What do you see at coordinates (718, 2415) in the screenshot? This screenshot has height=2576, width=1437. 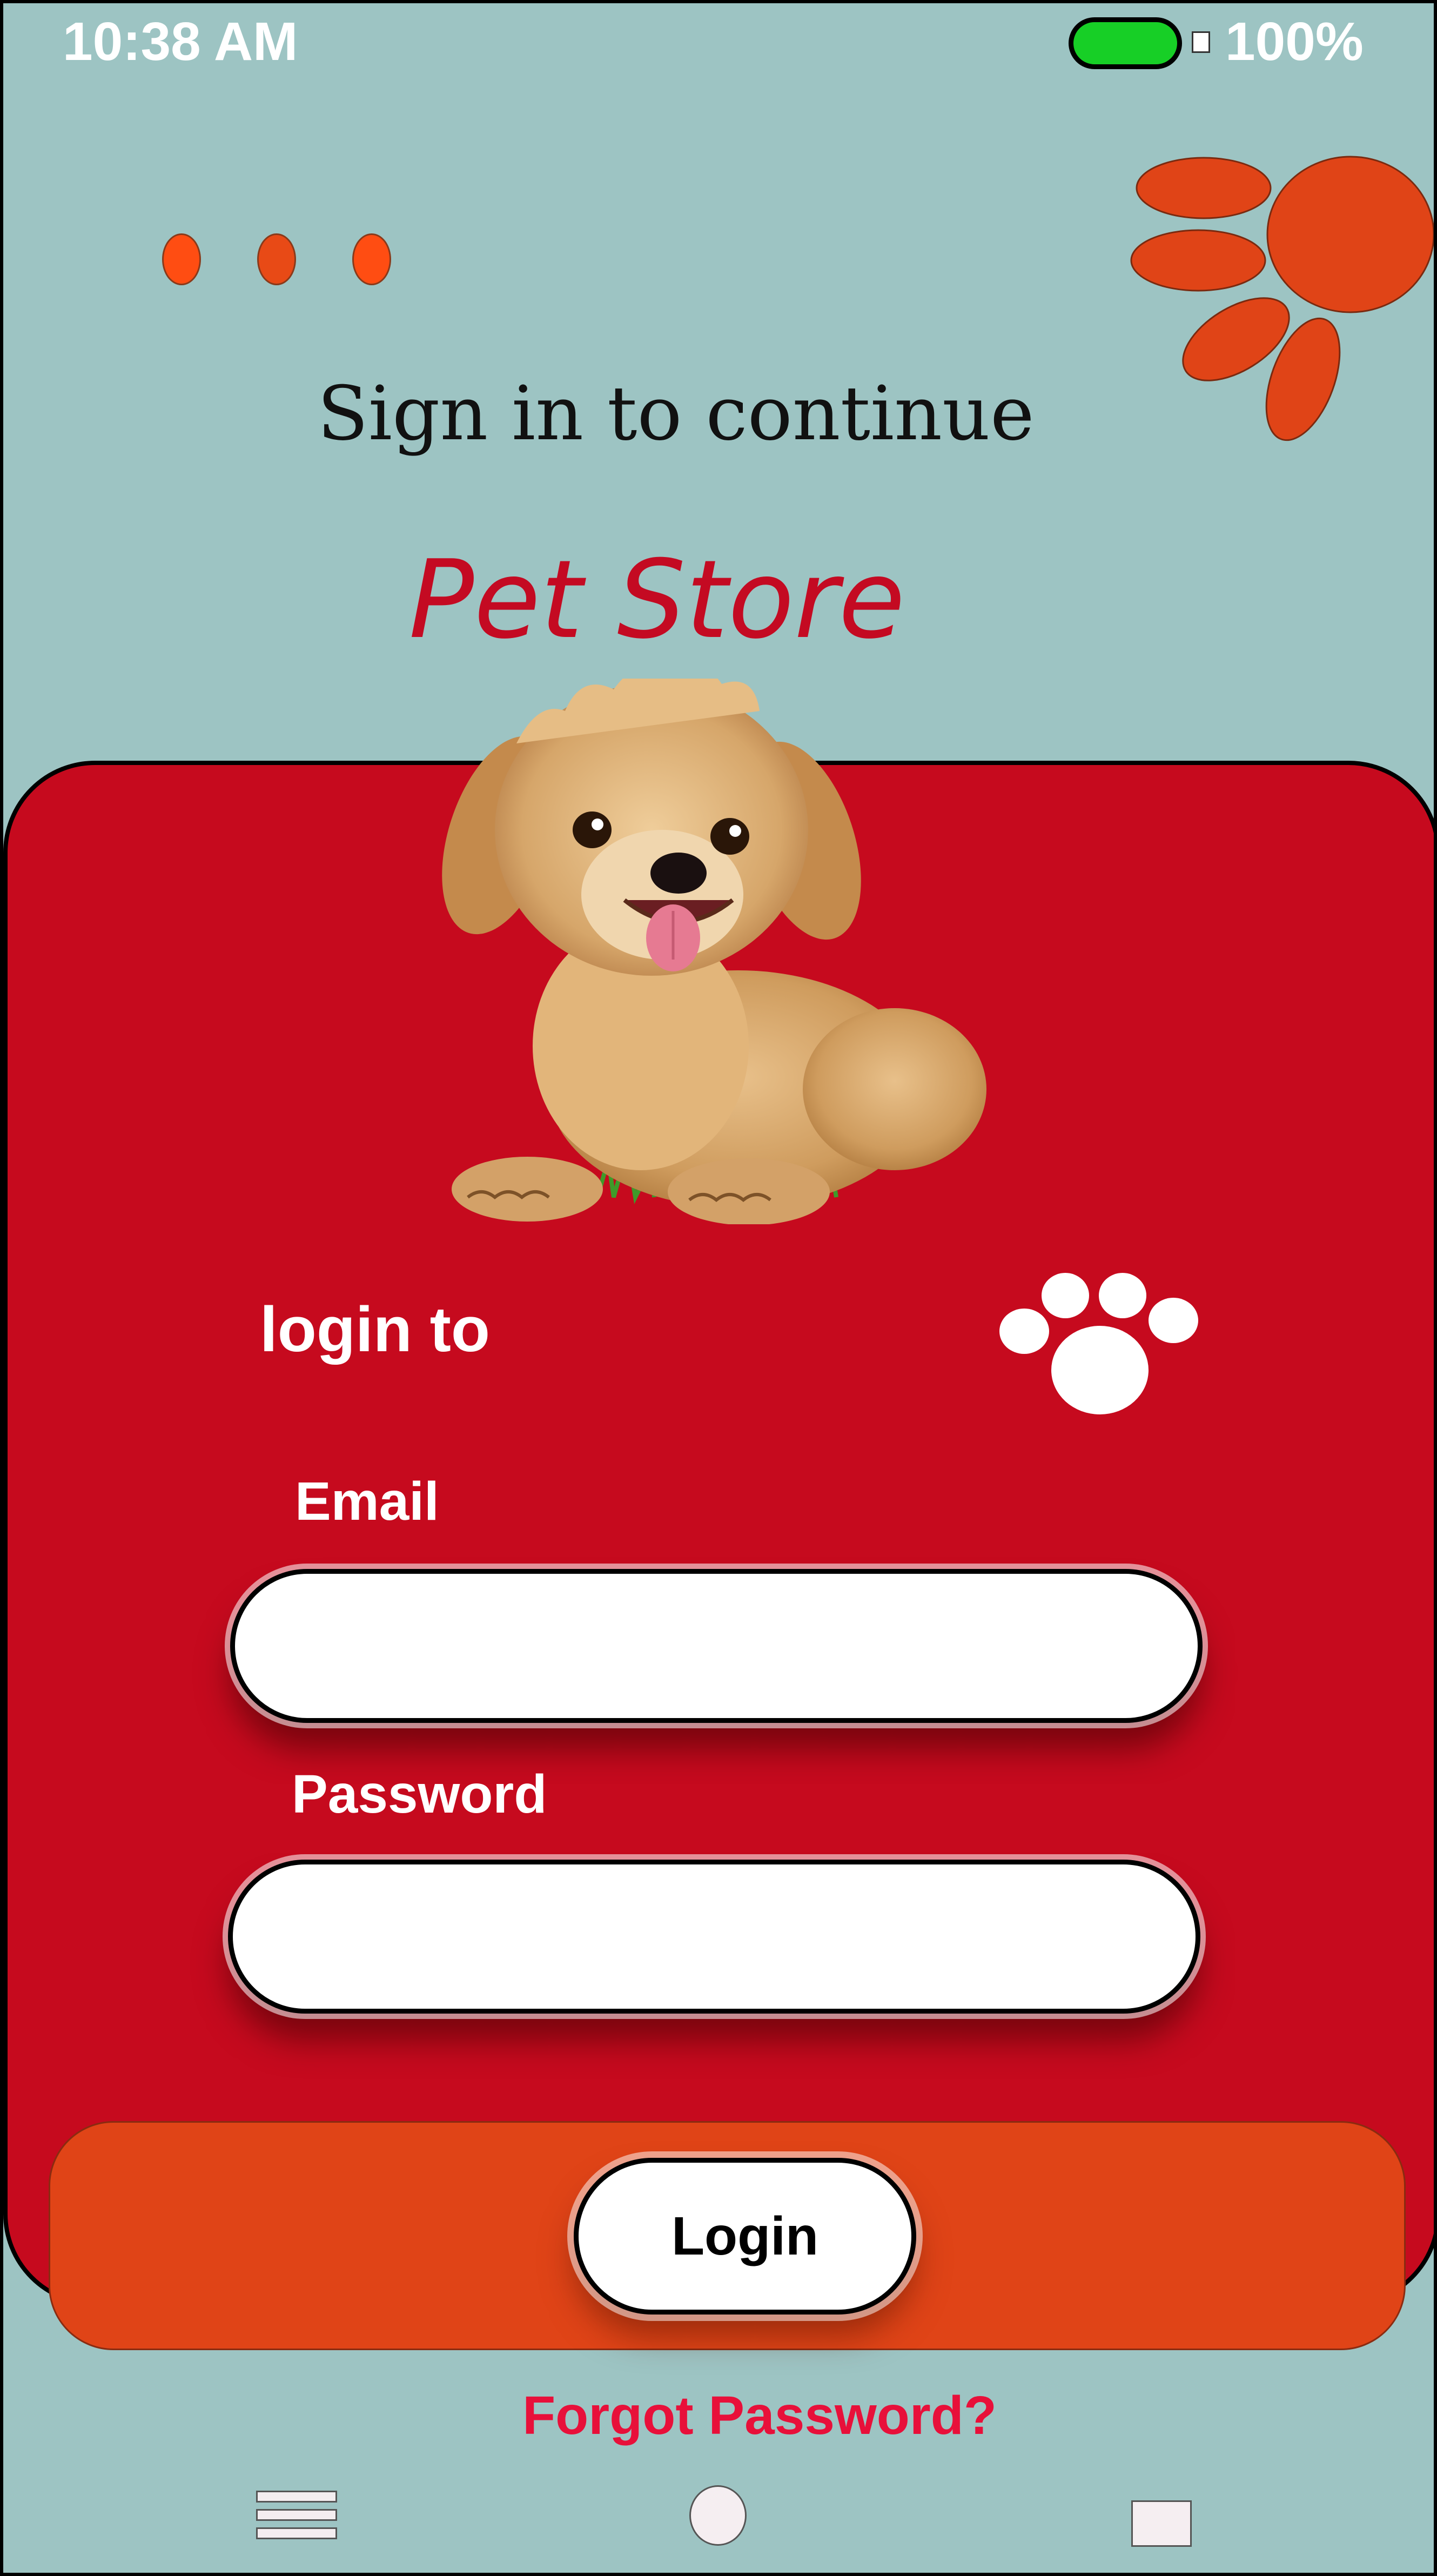 I see `forgot-password-link: Forgot Password?` at bounding box center [718, 2415].